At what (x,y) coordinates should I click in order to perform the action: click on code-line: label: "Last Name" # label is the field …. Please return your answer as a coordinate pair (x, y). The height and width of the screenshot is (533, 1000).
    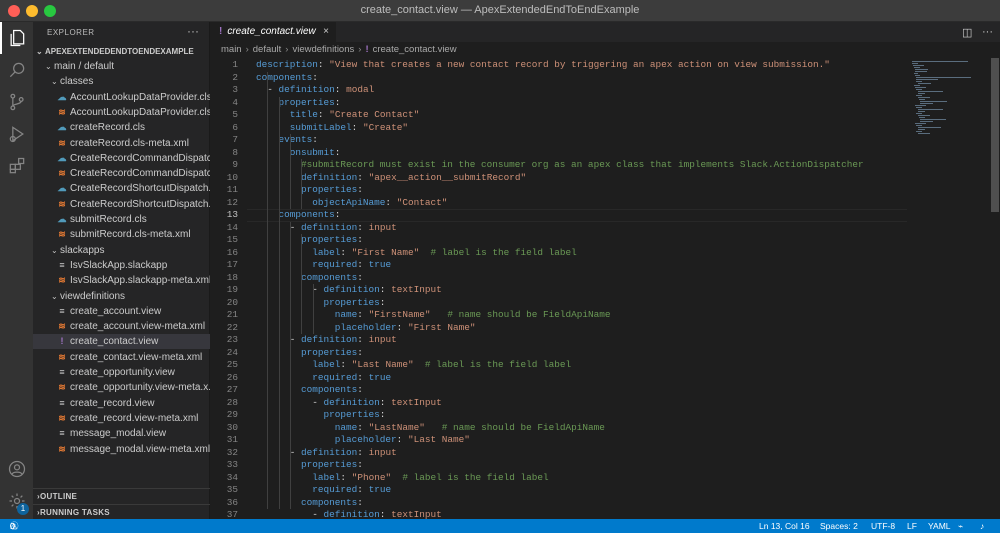
    Looking at the image, I should click on (413, 365).